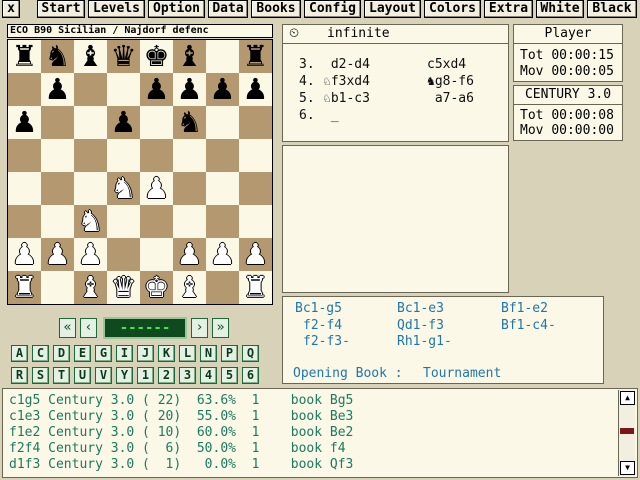 The height and width of the screenshot is (480, 640). I want to click on key-button: A, so click(19, 353).